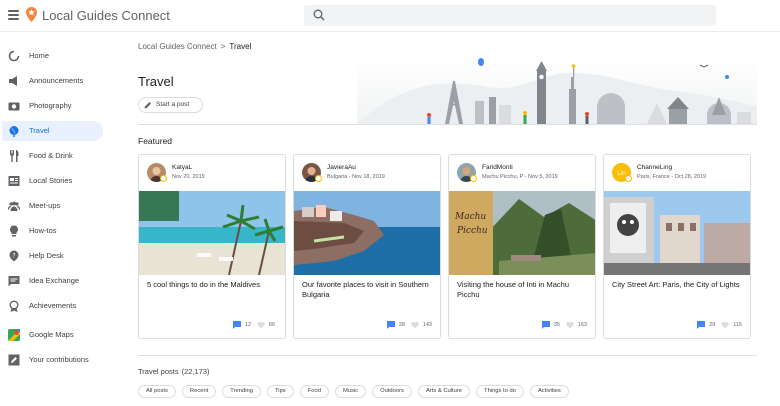 The height and width of the screenshot is (406, 780). I want to click on filter-chip-music: Music, so click(350, 391).